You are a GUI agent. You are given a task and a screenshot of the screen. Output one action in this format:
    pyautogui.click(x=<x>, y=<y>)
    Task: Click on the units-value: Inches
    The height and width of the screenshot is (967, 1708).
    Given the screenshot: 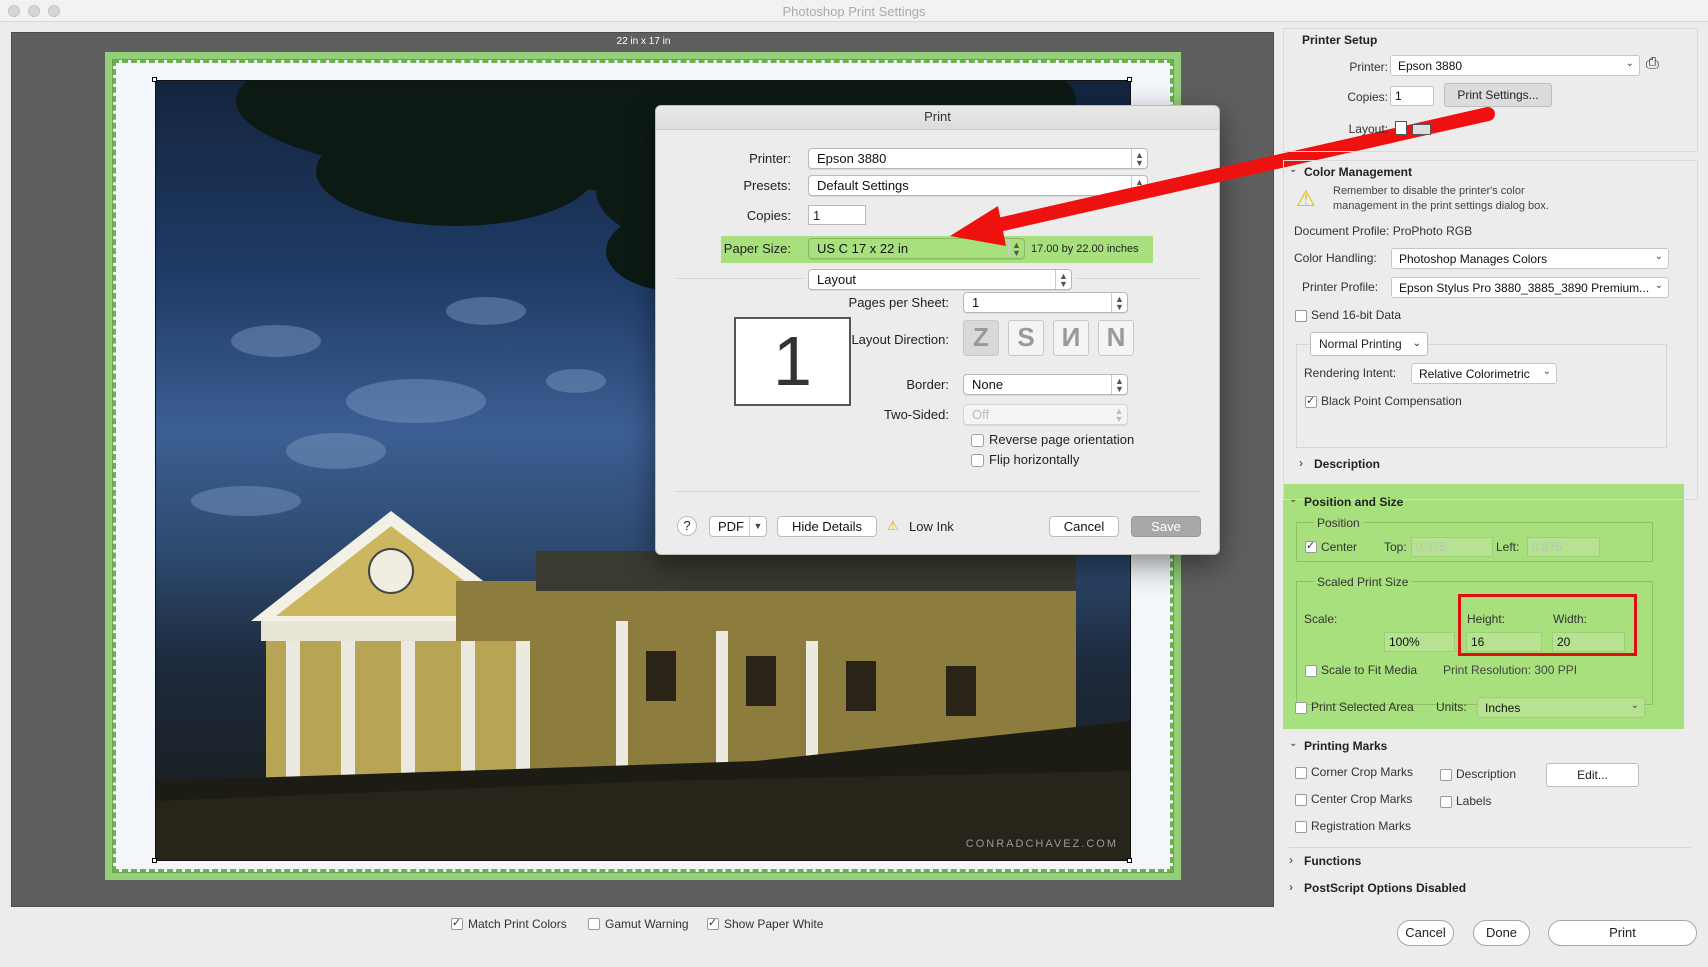 What is the action you would take?
    pyautogui.click(x=1503, y=708)
    